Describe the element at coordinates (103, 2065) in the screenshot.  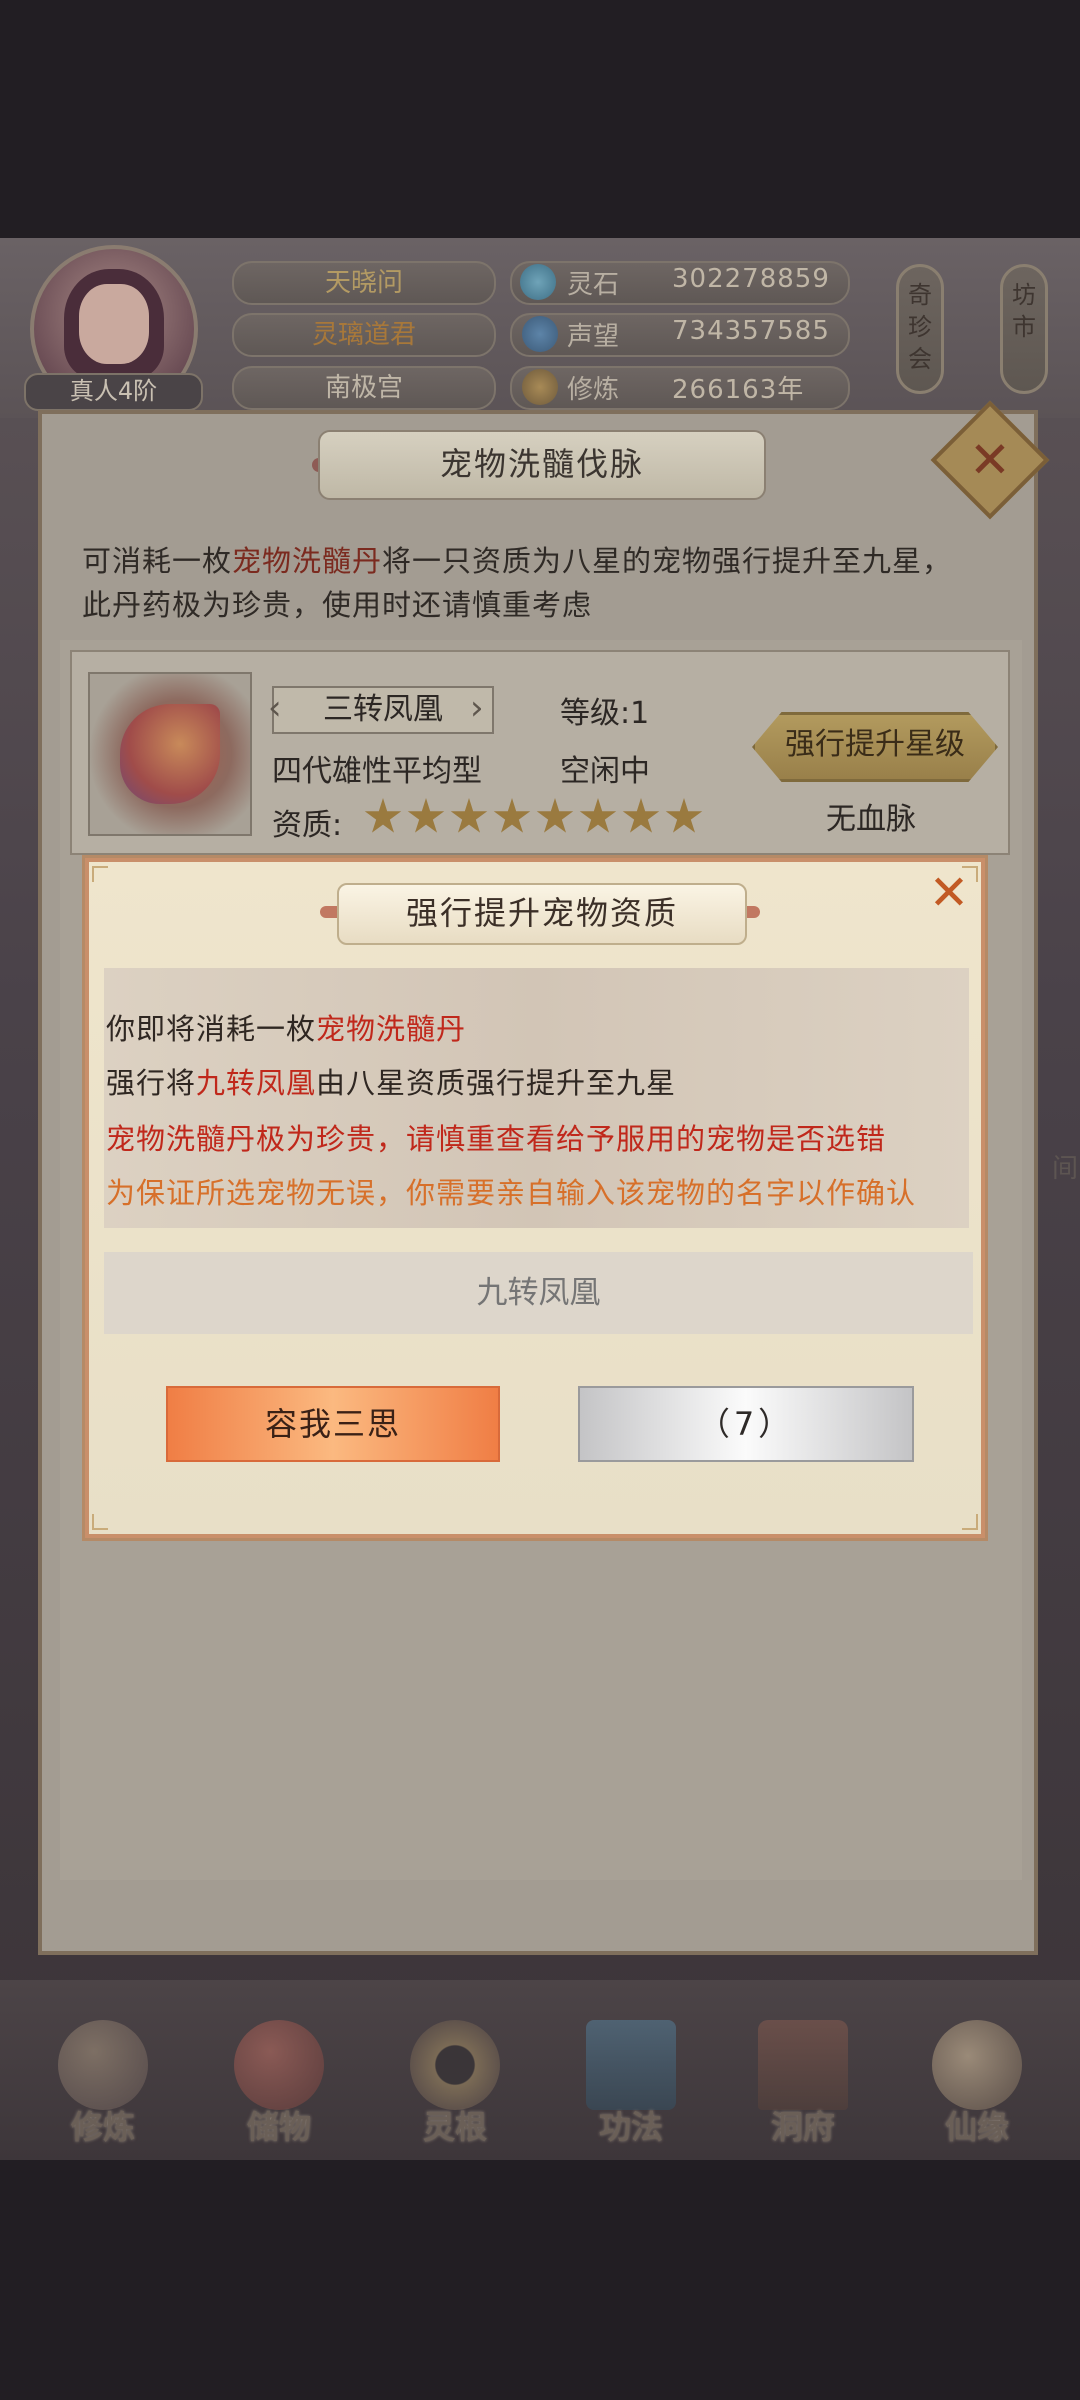
I see `cultivate-icon` at that location.